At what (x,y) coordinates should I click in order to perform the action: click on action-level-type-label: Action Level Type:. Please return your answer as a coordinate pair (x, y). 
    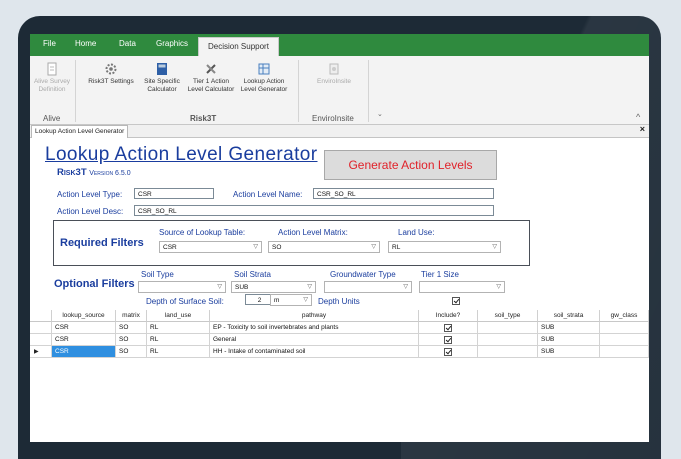
    Looking at the image, I should click on (90, 194).